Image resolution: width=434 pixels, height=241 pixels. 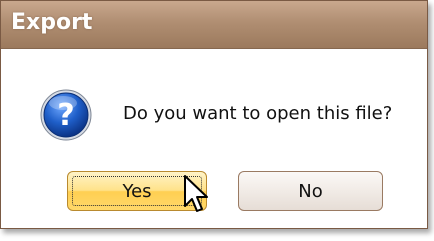 I want to click on question-icon: ?, so click(x=66, y=115).